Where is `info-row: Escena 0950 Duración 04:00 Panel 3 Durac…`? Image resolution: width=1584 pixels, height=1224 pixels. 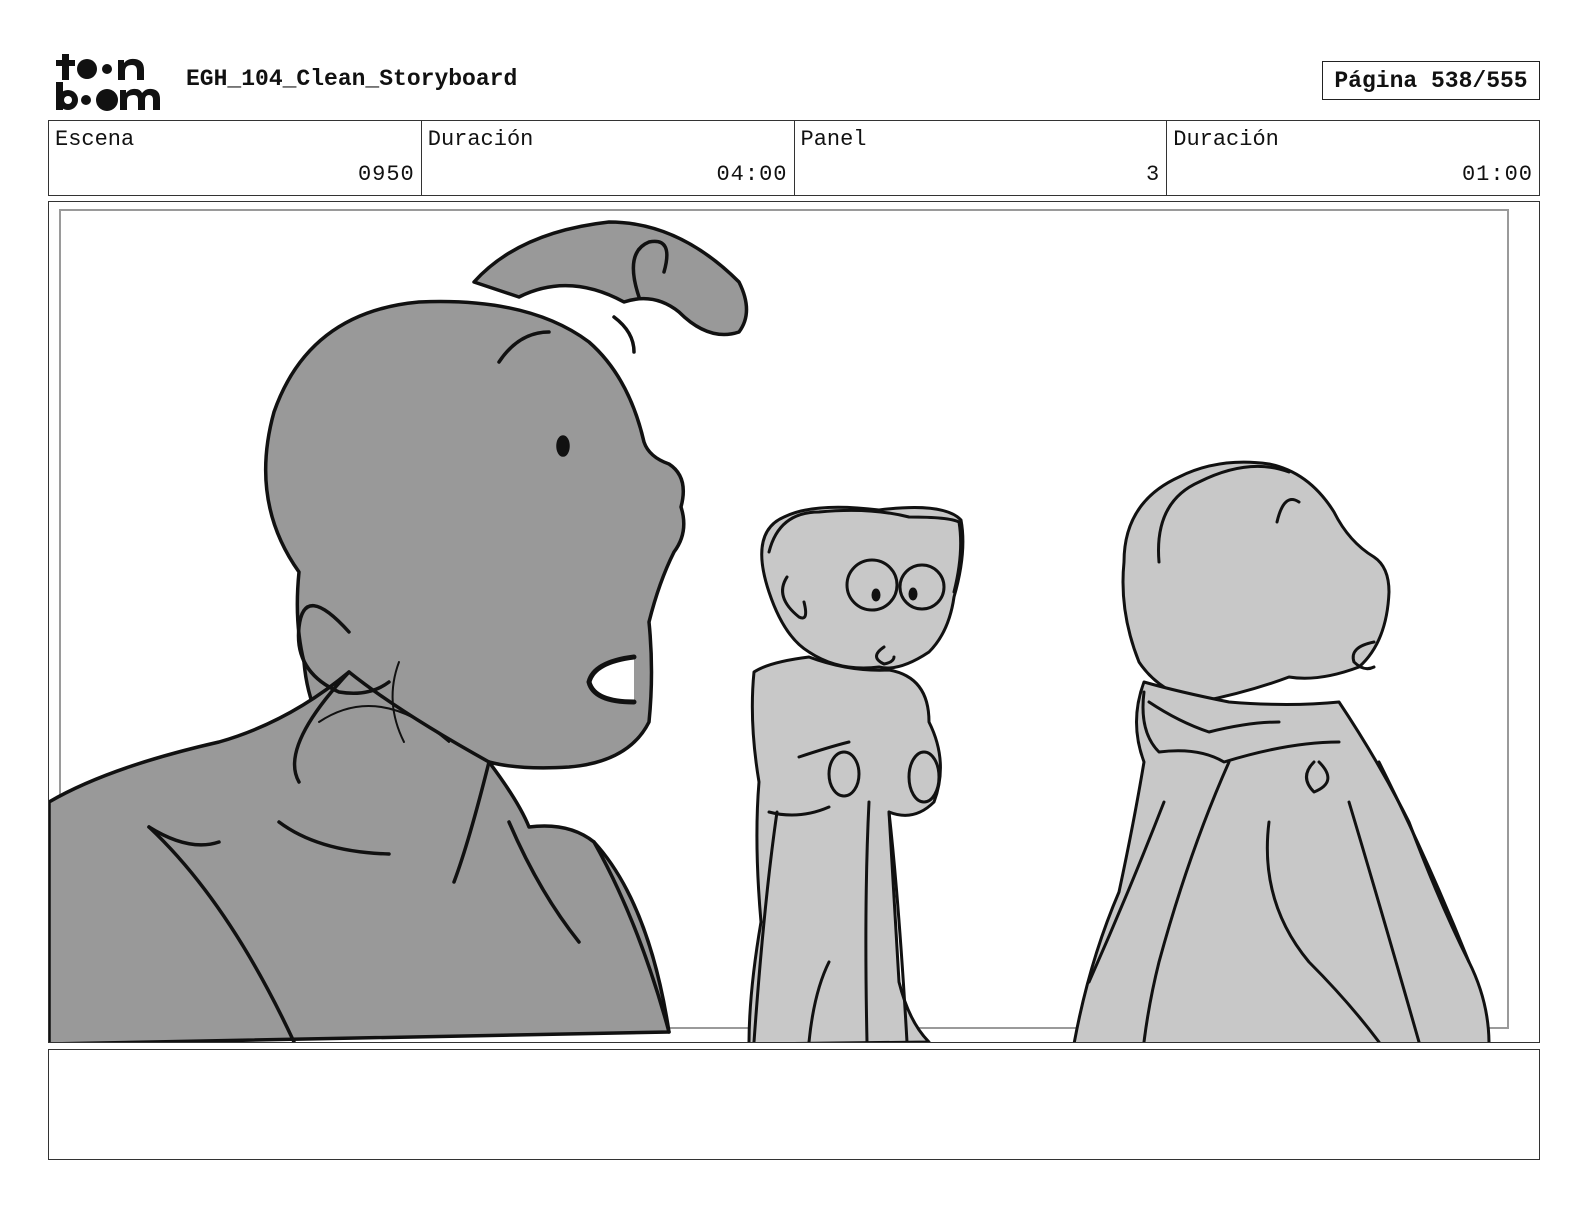
info-row: Escena 0950 Duración 04:00 Panel 3 Durac… is located at coordinates (794, 158).